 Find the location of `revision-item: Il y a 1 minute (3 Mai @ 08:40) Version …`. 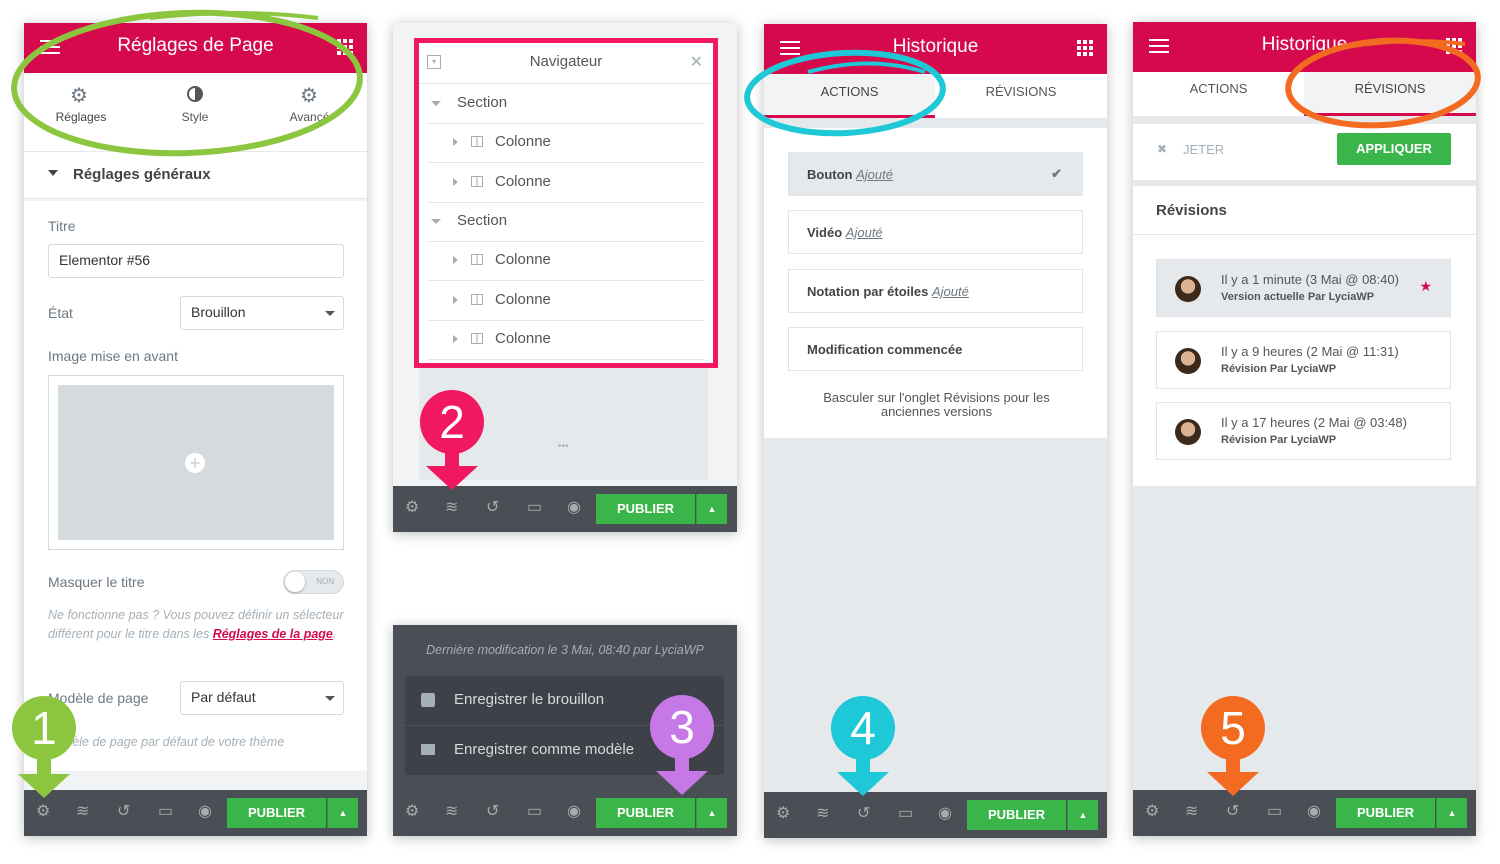

revision-item: Il y a 1 minute (3 Mai @ 08:40) Version … is located at coordinates (1303, 288).